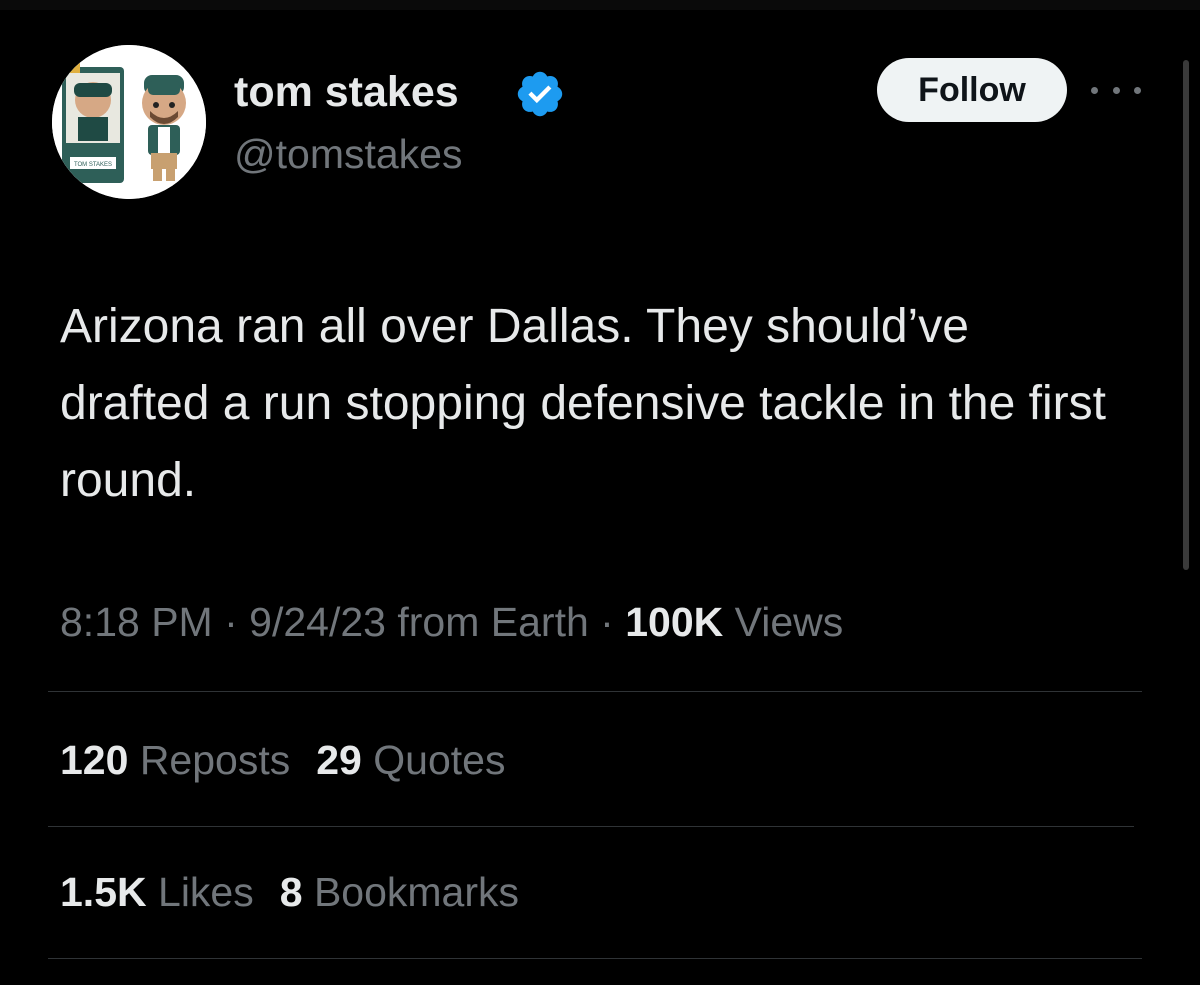 The image size is (1200, 985). I want to click on quotes-stat: 29 Quotes, so click(410, 760).